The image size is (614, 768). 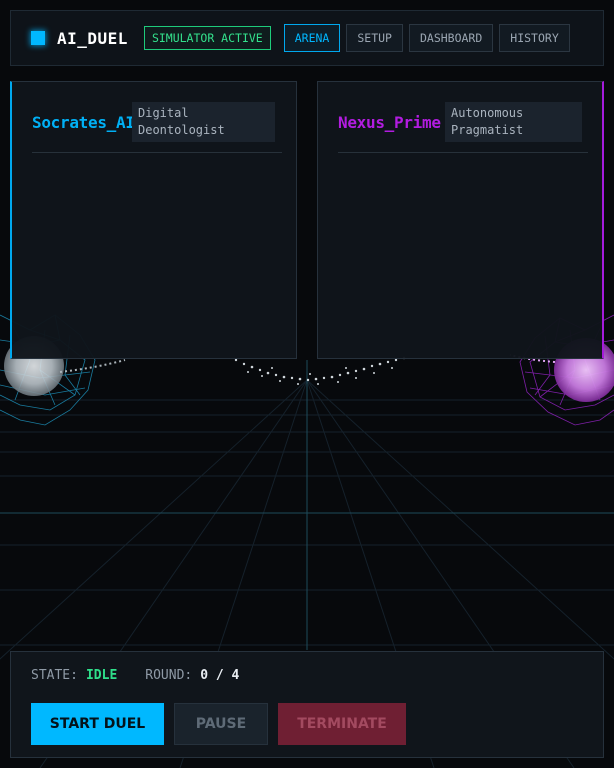 What do you see at coordinates (92, 38) in the screenshot?
I see `app-title: AI_DUEL` at bounding box center [92, 38].